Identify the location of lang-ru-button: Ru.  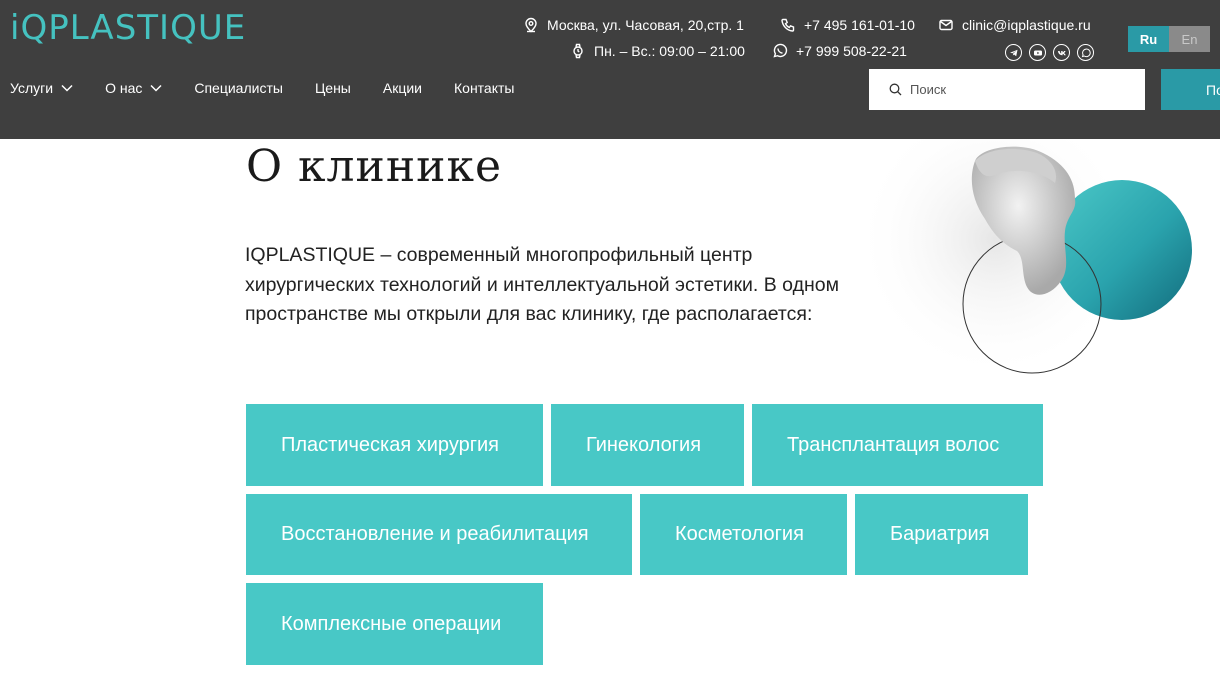
(1148, 39).